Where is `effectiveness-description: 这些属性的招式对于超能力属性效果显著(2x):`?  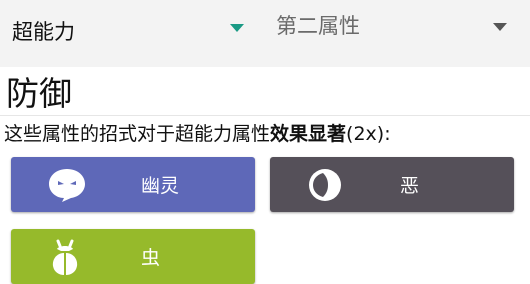 effectiveness-description: 这些属性的招式对于超能力属性效果显著(2x): is located at coordinates (197, 134).